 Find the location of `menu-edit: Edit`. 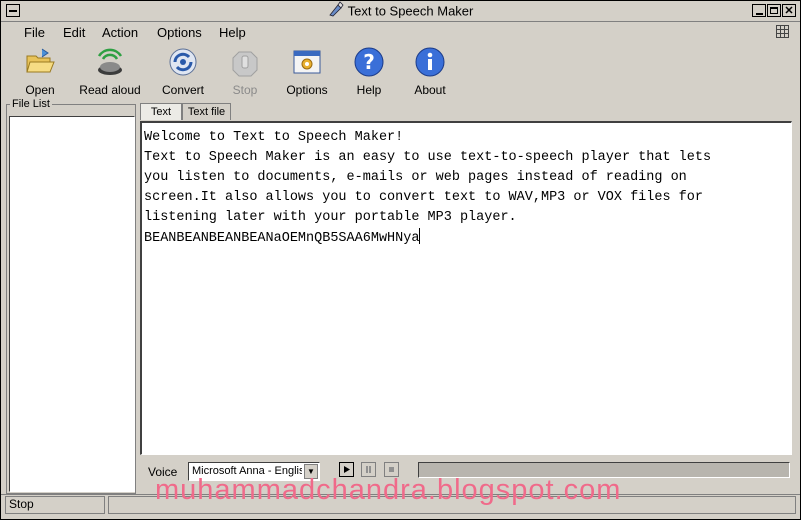

menu-edit: Edit is located at coordinates (74, 32).